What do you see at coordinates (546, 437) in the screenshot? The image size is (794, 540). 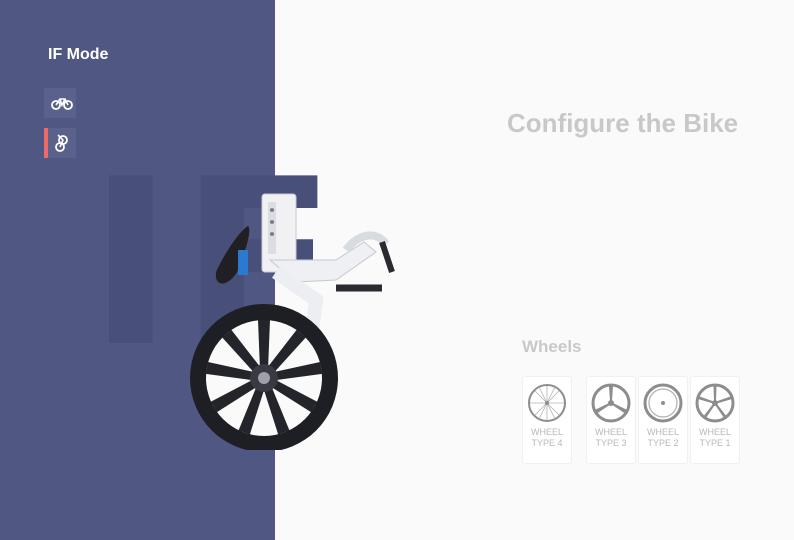 I see `wheel-option-label: WHEEL TYPE 4` at bounding box center [546, 437].